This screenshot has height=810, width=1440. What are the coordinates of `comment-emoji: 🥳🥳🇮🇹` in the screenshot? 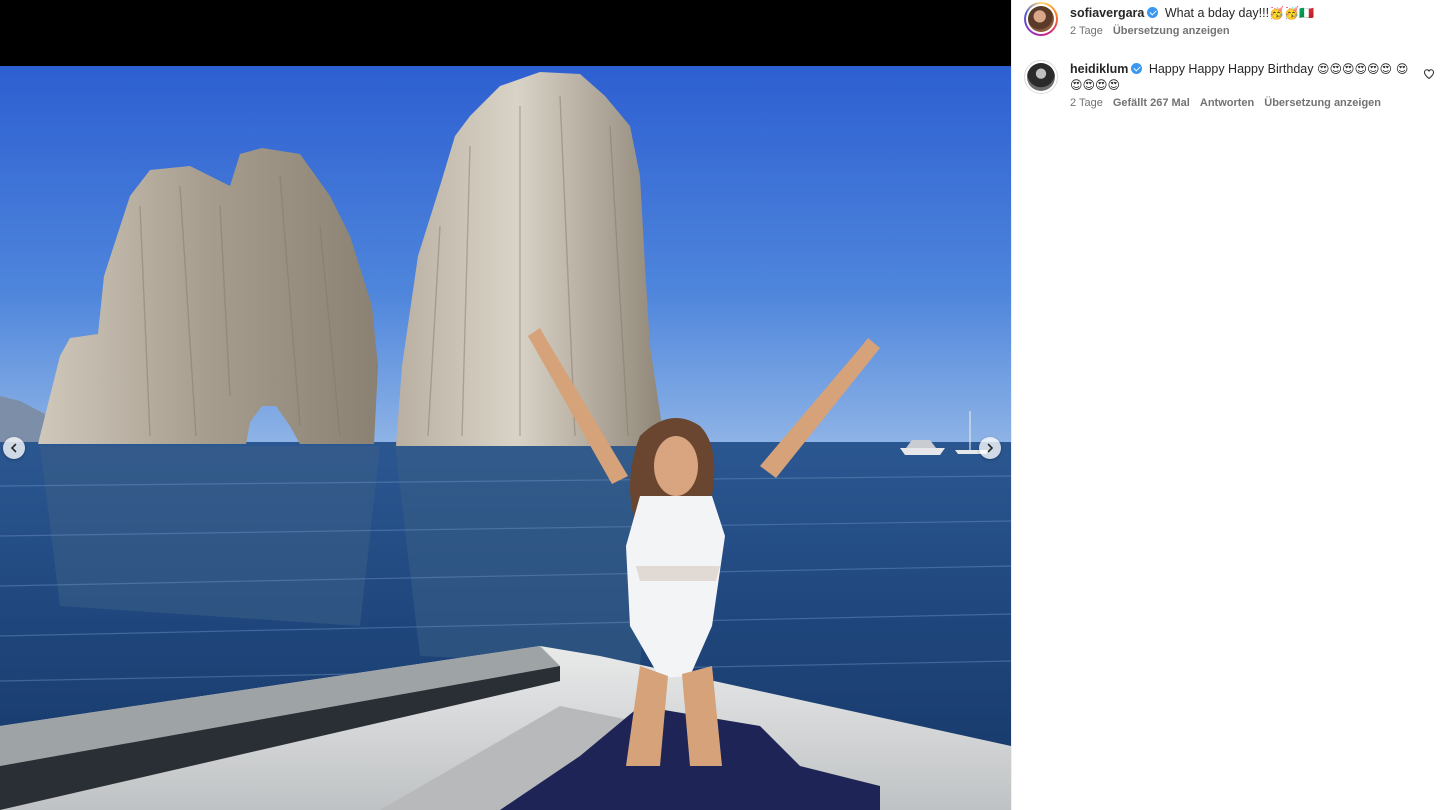 It's located at (1291, 13).